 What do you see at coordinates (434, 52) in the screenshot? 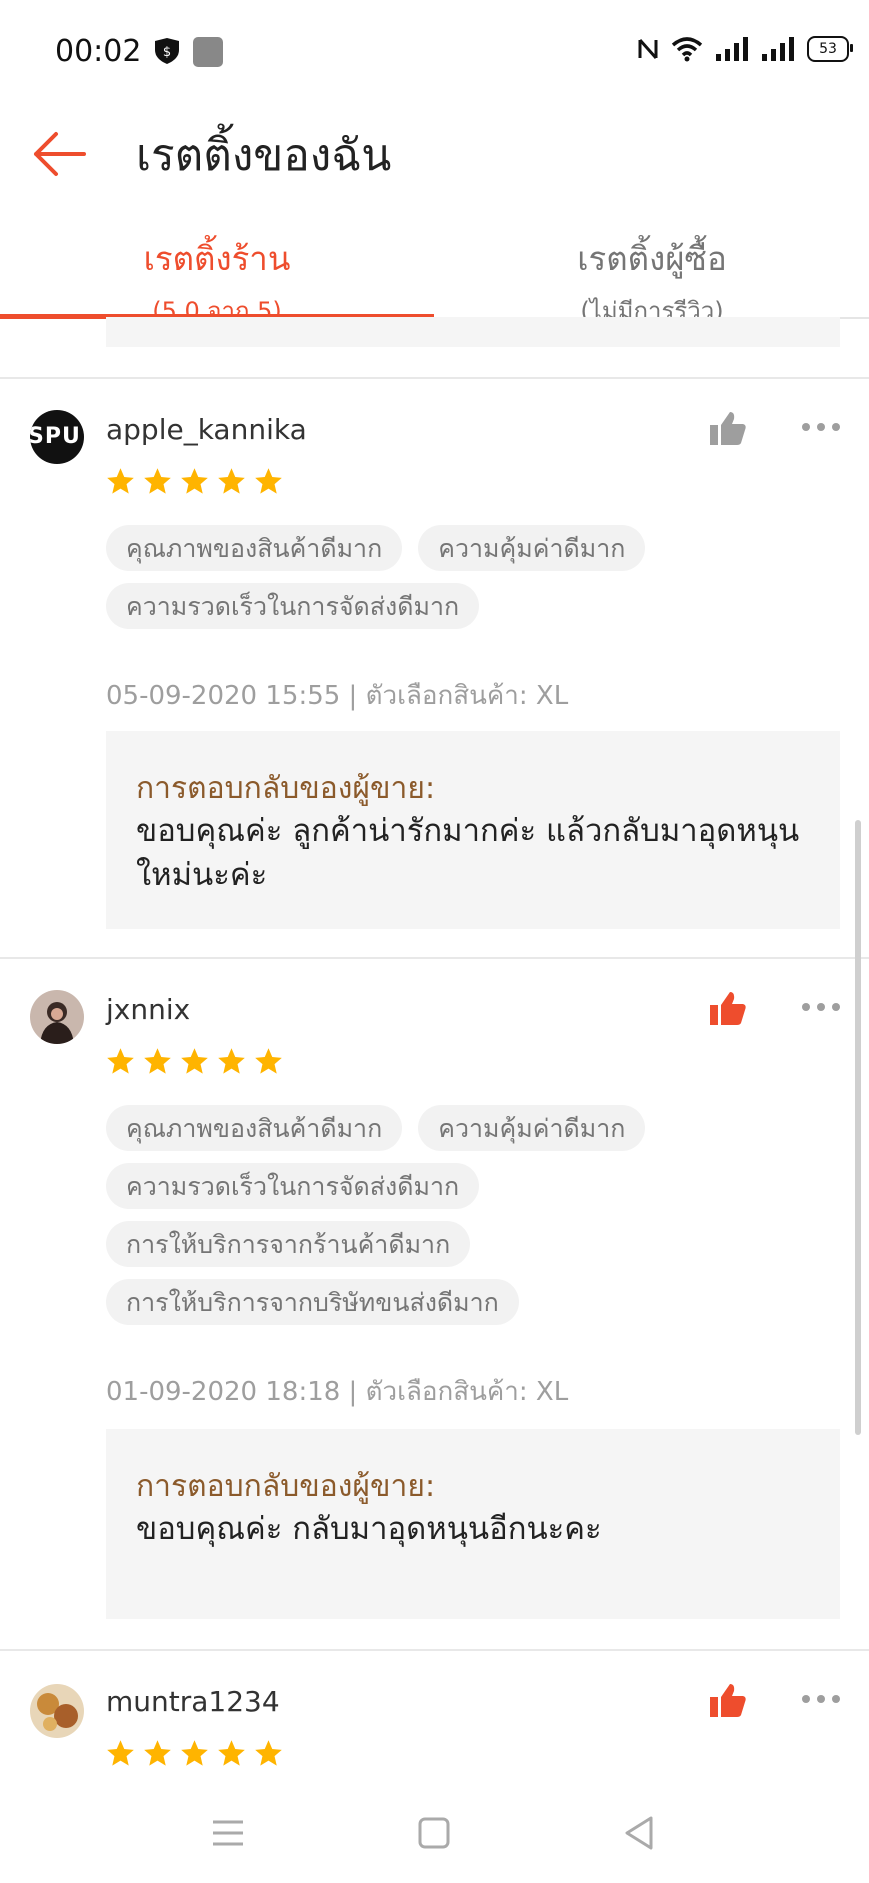
I see `status-bar: 00:02 $ 53` at bounding box center [434, 52].